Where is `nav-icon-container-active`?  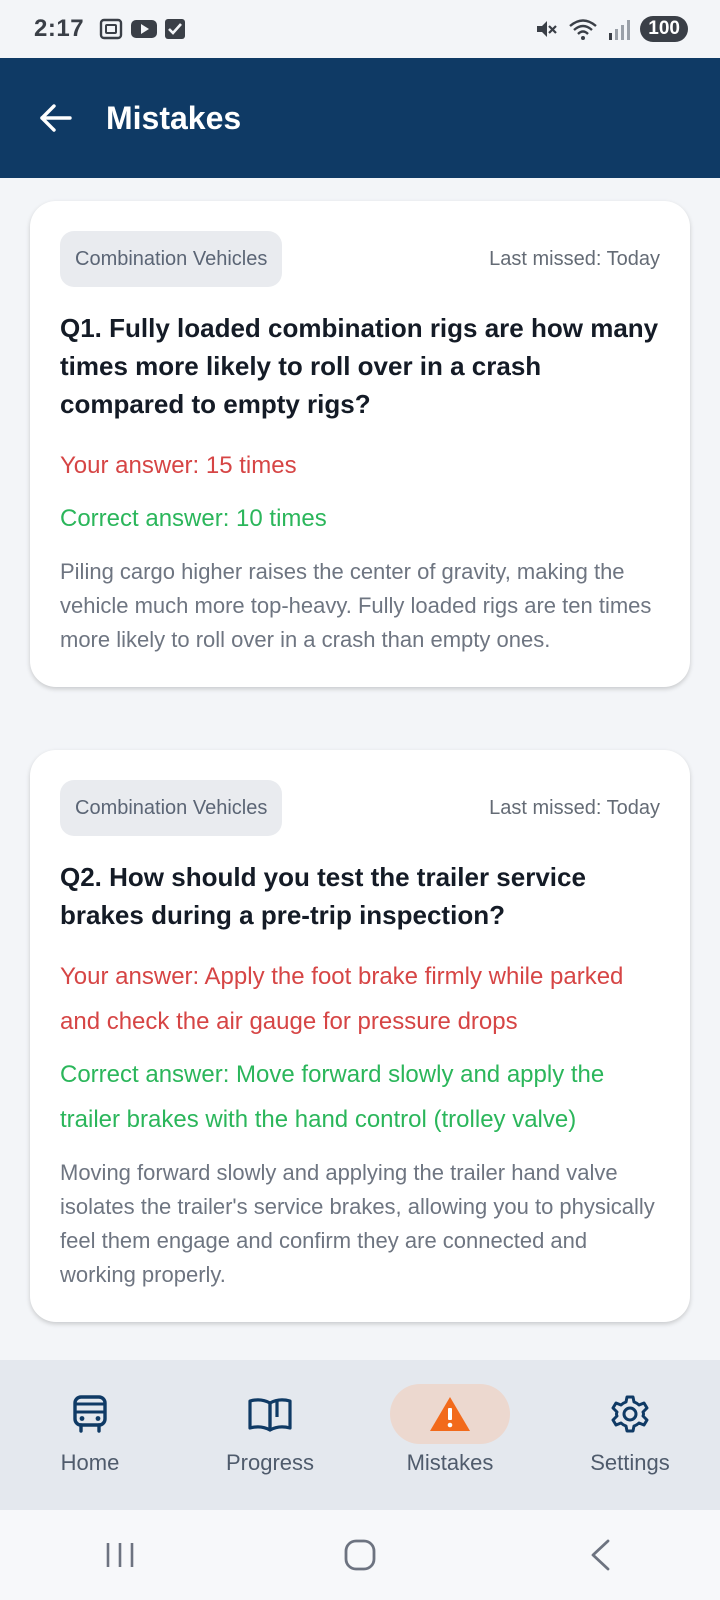 nav-icon-container-active is located at coordinates (450, 1414).